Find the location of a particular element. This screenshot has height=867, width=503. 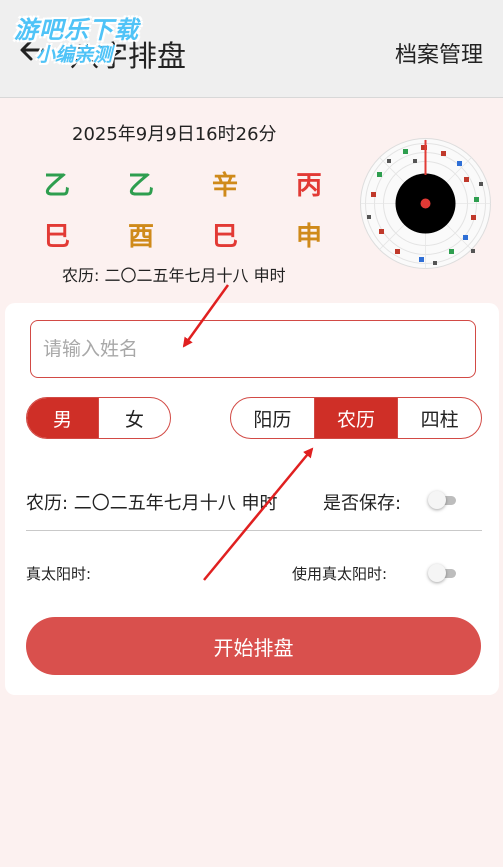

save-toggle is located at coordinates (443, 500).